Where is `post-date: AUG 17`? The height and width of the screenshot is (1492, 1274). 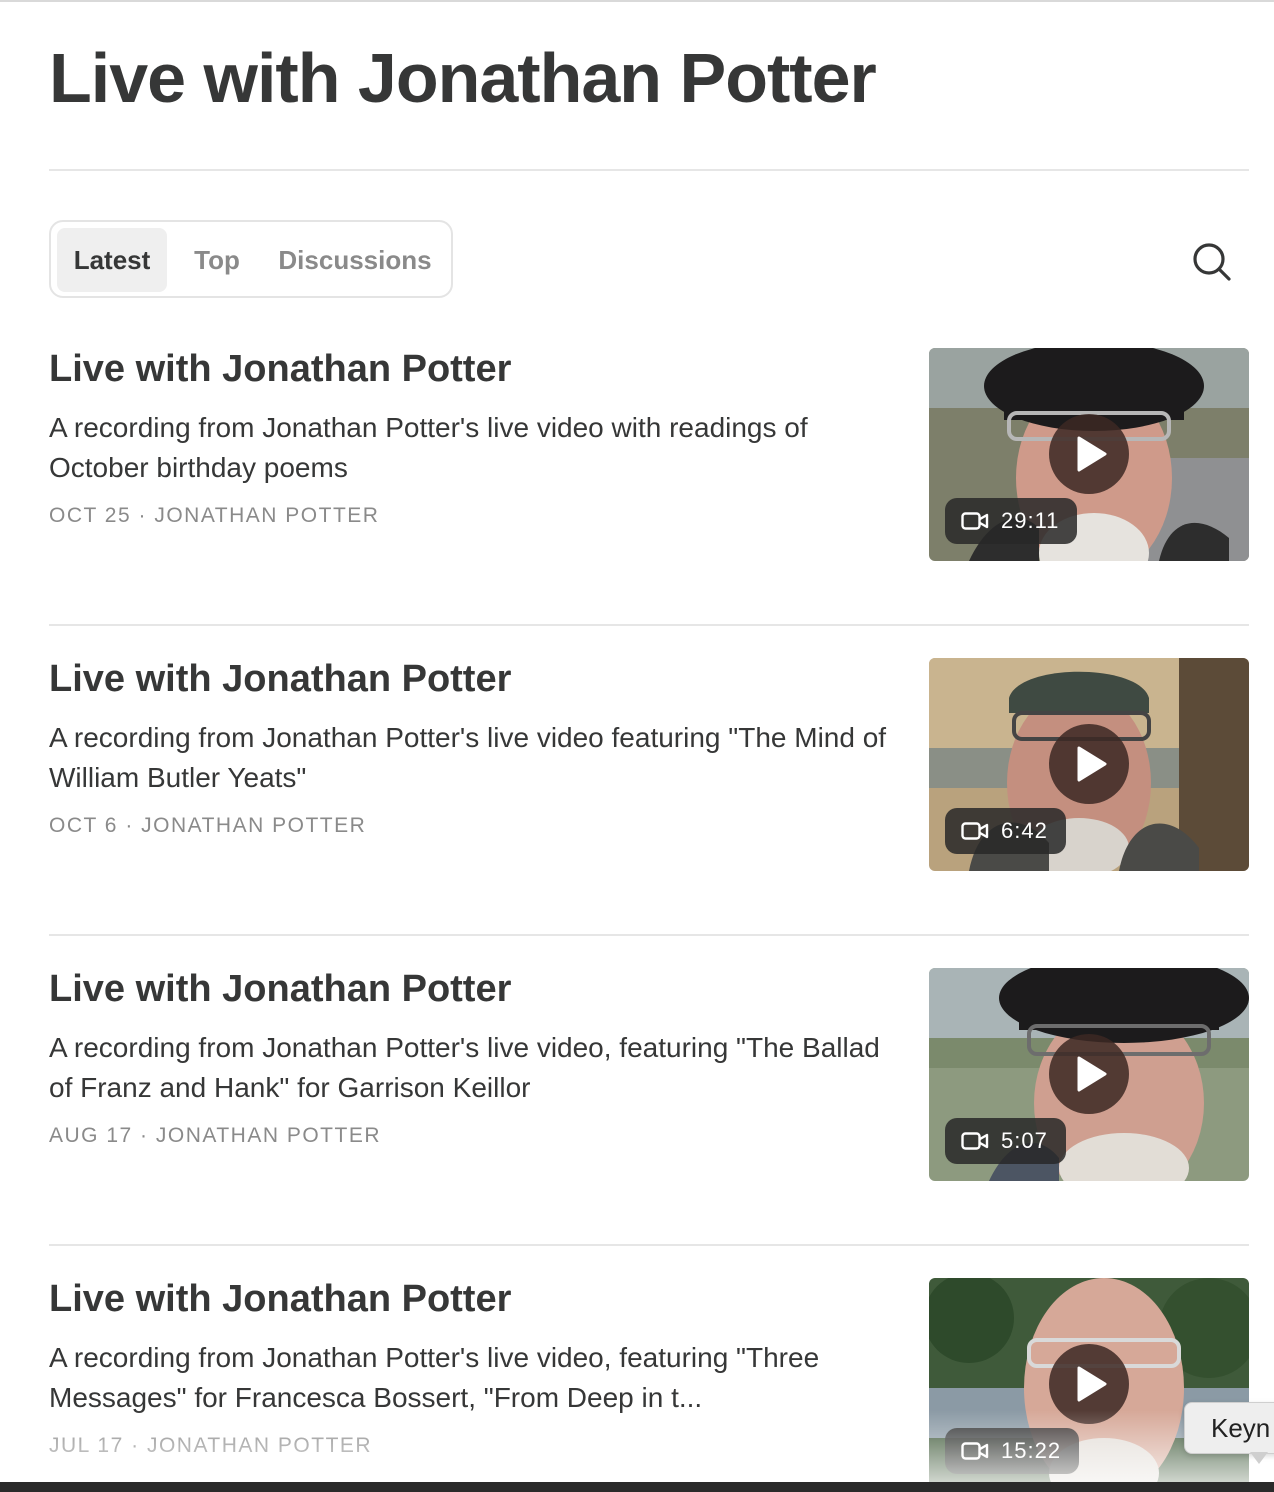 post-date: AUG 17 is located at coordinates (91, 1135).